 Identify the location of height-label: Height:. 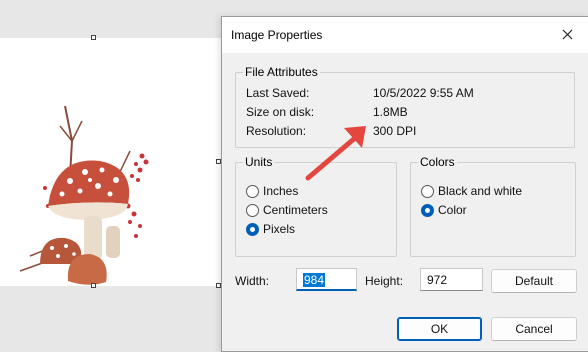
(384, 281).